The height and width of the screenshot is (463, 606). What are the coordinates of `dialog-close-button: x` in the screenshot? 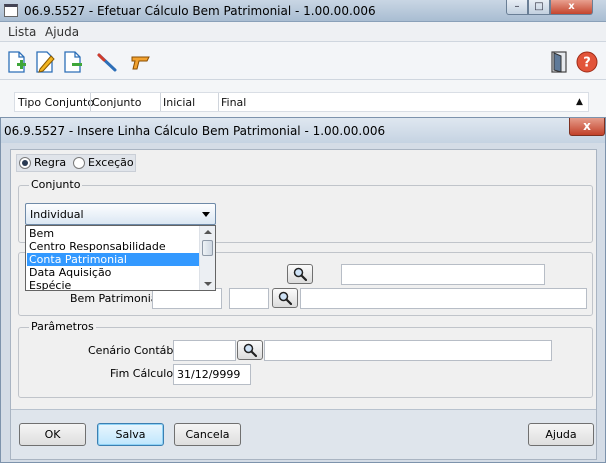 It's located at (587, 127).